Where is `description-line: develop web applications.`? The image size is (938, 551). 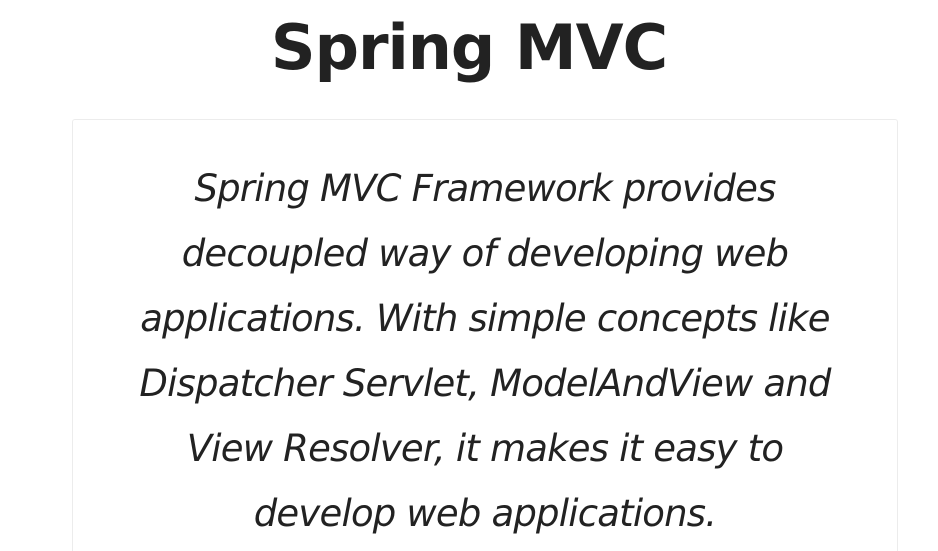 description-line: develop web applications. is located at coordinates (485, 513).